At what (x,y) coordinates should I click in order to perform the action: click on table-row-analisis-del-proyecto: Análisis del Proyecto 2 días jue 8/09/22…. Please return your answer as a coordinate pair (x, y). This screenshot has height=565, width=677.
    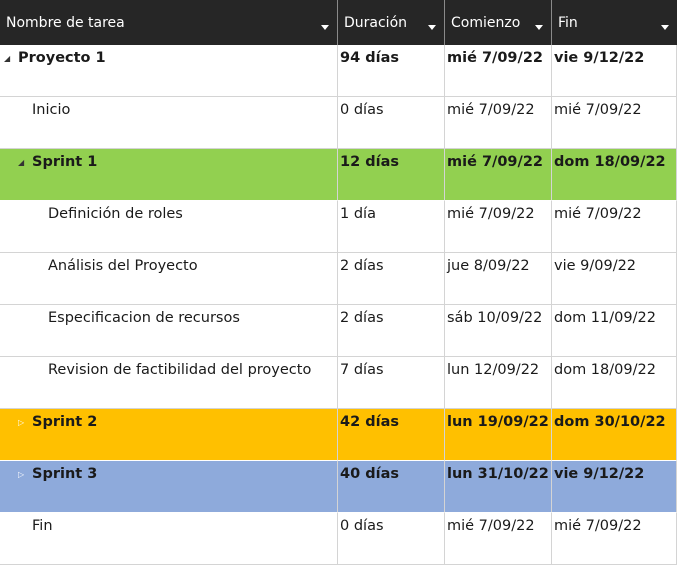
    Looking at the image, I should click on (338, 279).